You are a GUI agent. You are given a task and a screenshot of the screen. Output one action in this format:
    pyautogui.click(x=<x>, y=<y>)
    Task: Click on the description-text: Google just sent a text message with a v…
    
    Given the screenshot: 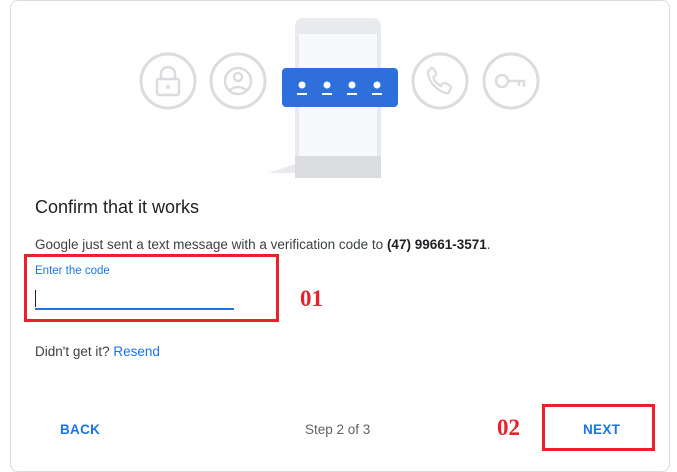 What is the action you would take?
    pyautogui.click(x=211, y=244)
    